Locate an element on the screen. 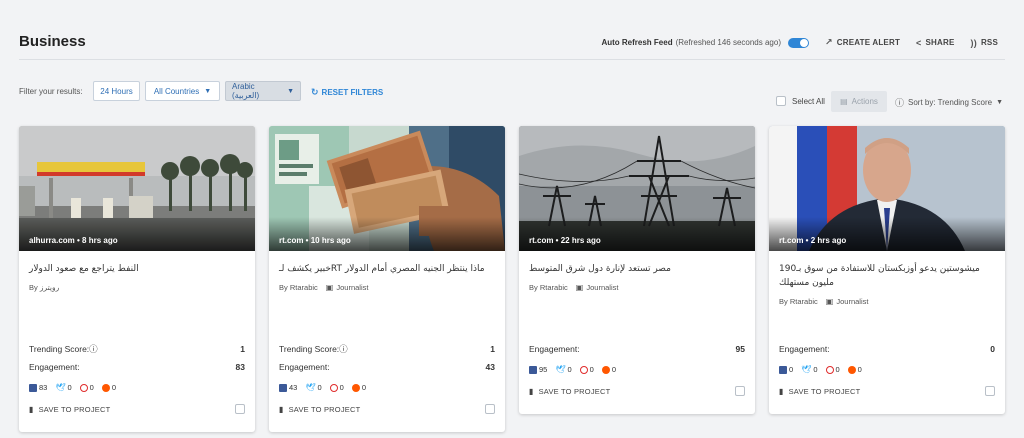  filter-label: Filter your results: is located at coordinates (51, 91).